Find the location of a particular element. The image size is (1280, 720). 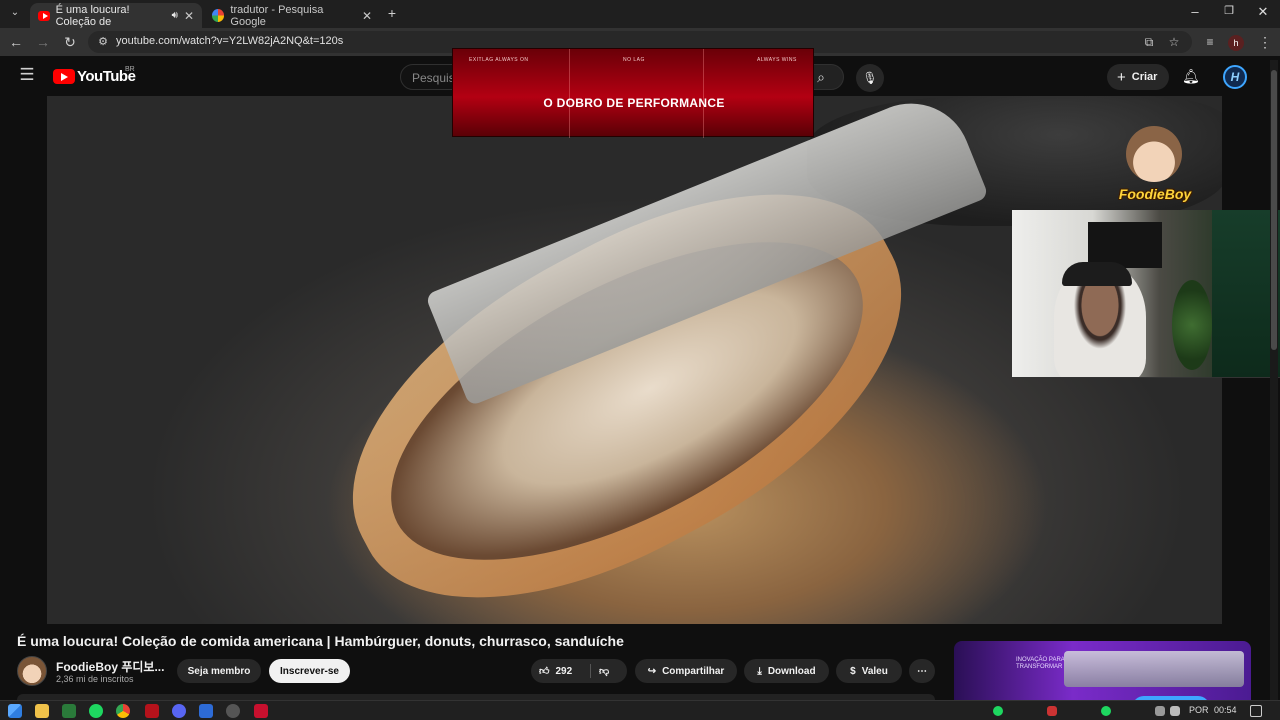

search-icon: ⌕ is located at coordinates (821, 77).